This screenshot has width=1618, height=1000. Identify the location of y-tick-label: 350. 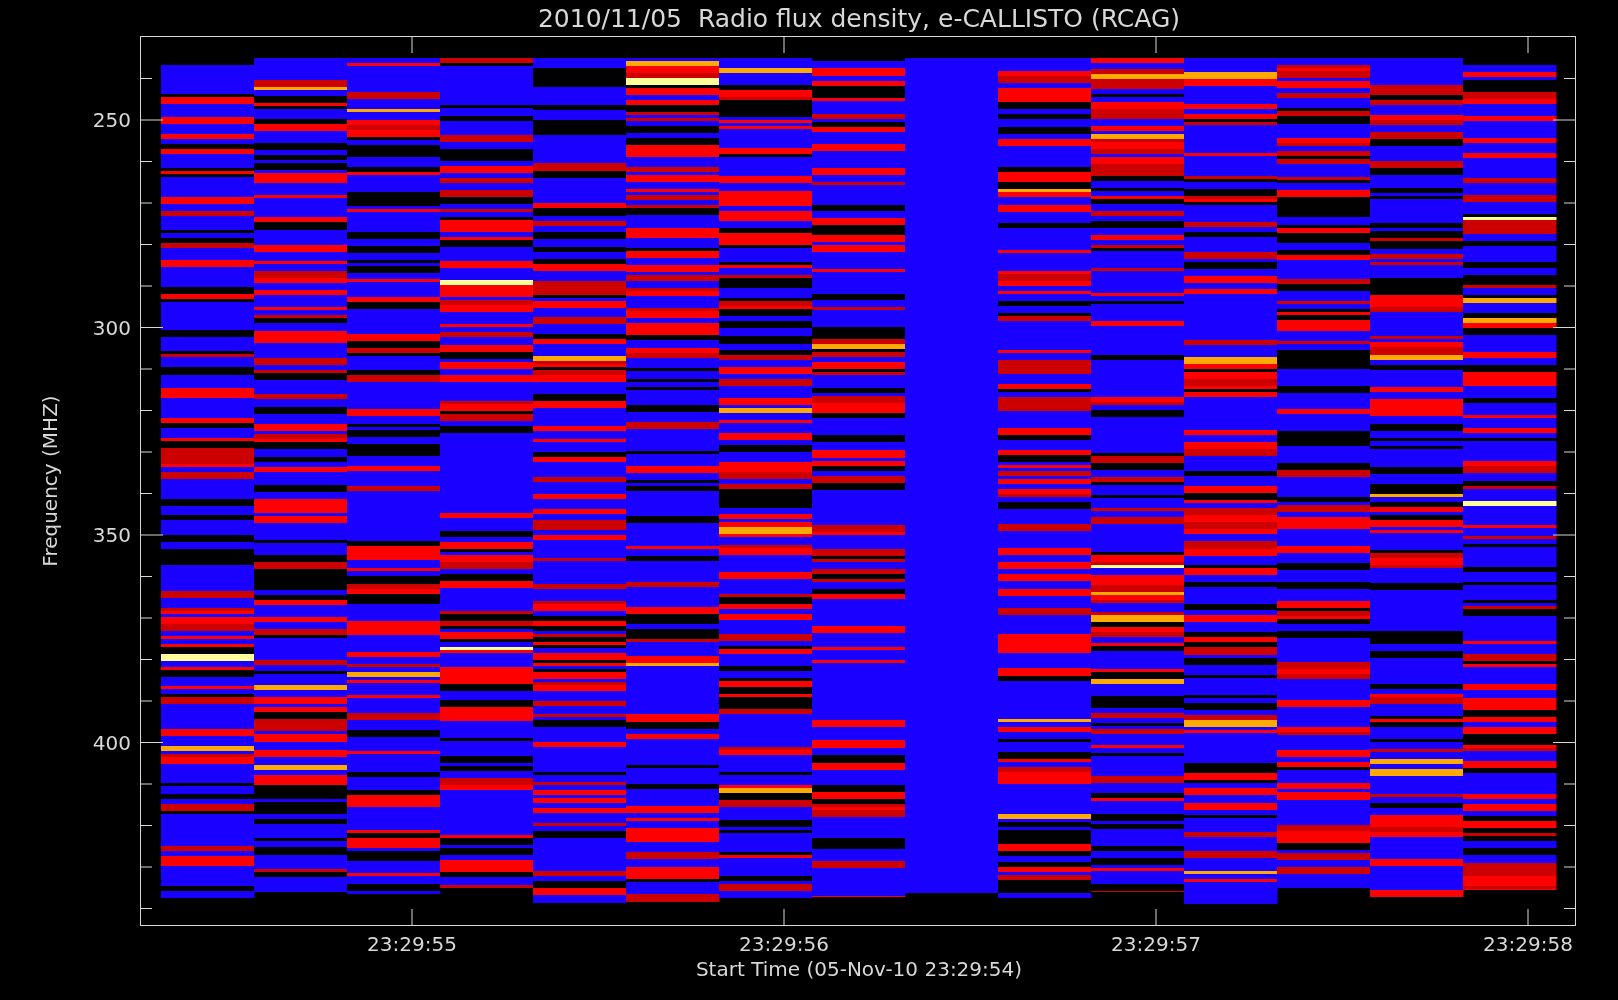
(111, 535).